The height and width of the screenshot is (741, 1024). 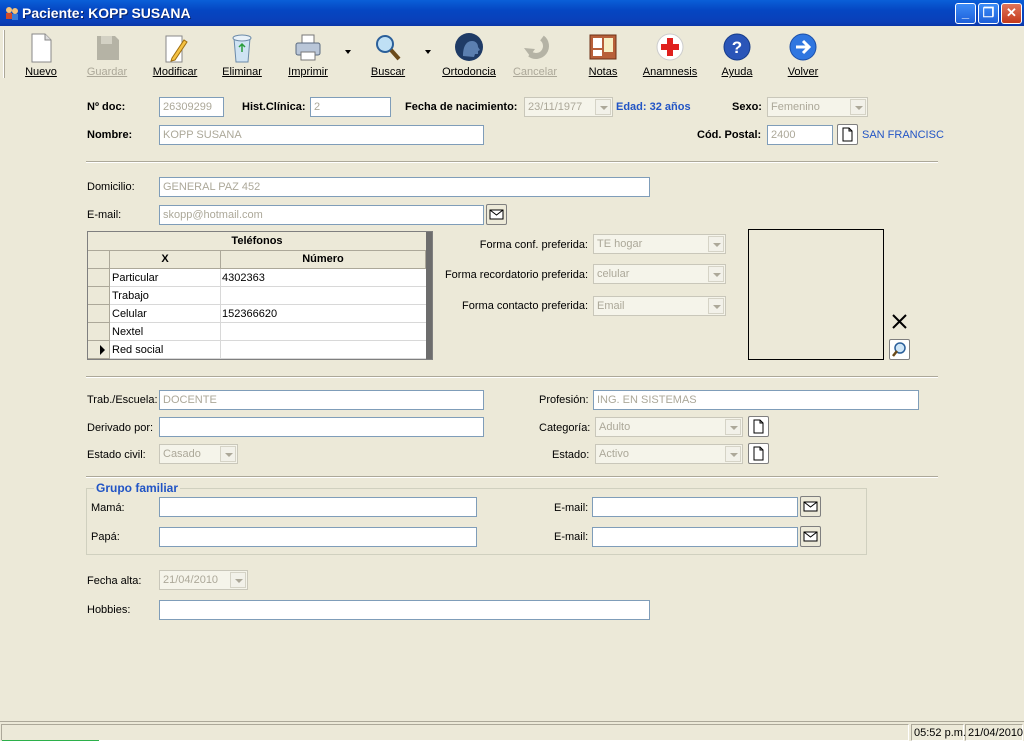 I want to click on phone-type-cell: Nextel, so click(x=166, y=332).